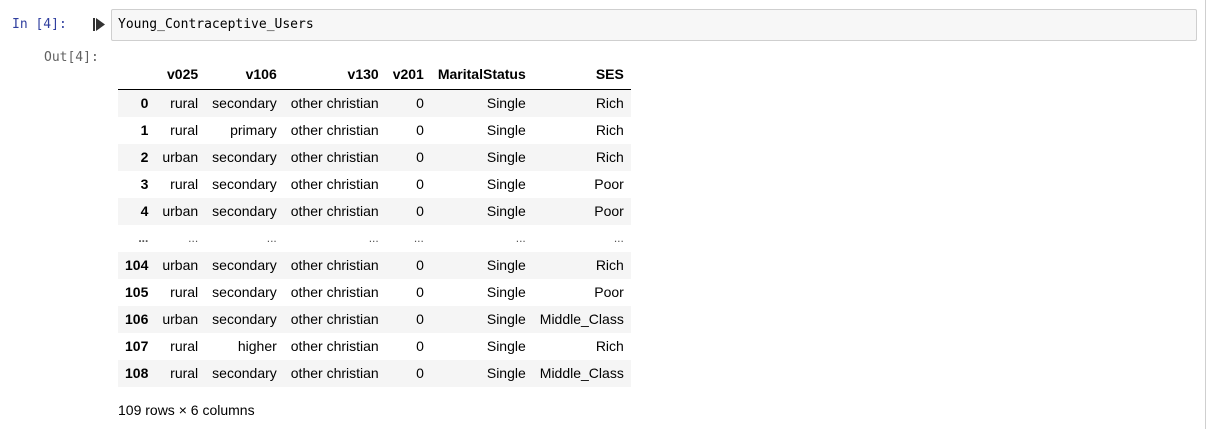  I want to click on output-prompt: Out[4]:, so click(71, 57).